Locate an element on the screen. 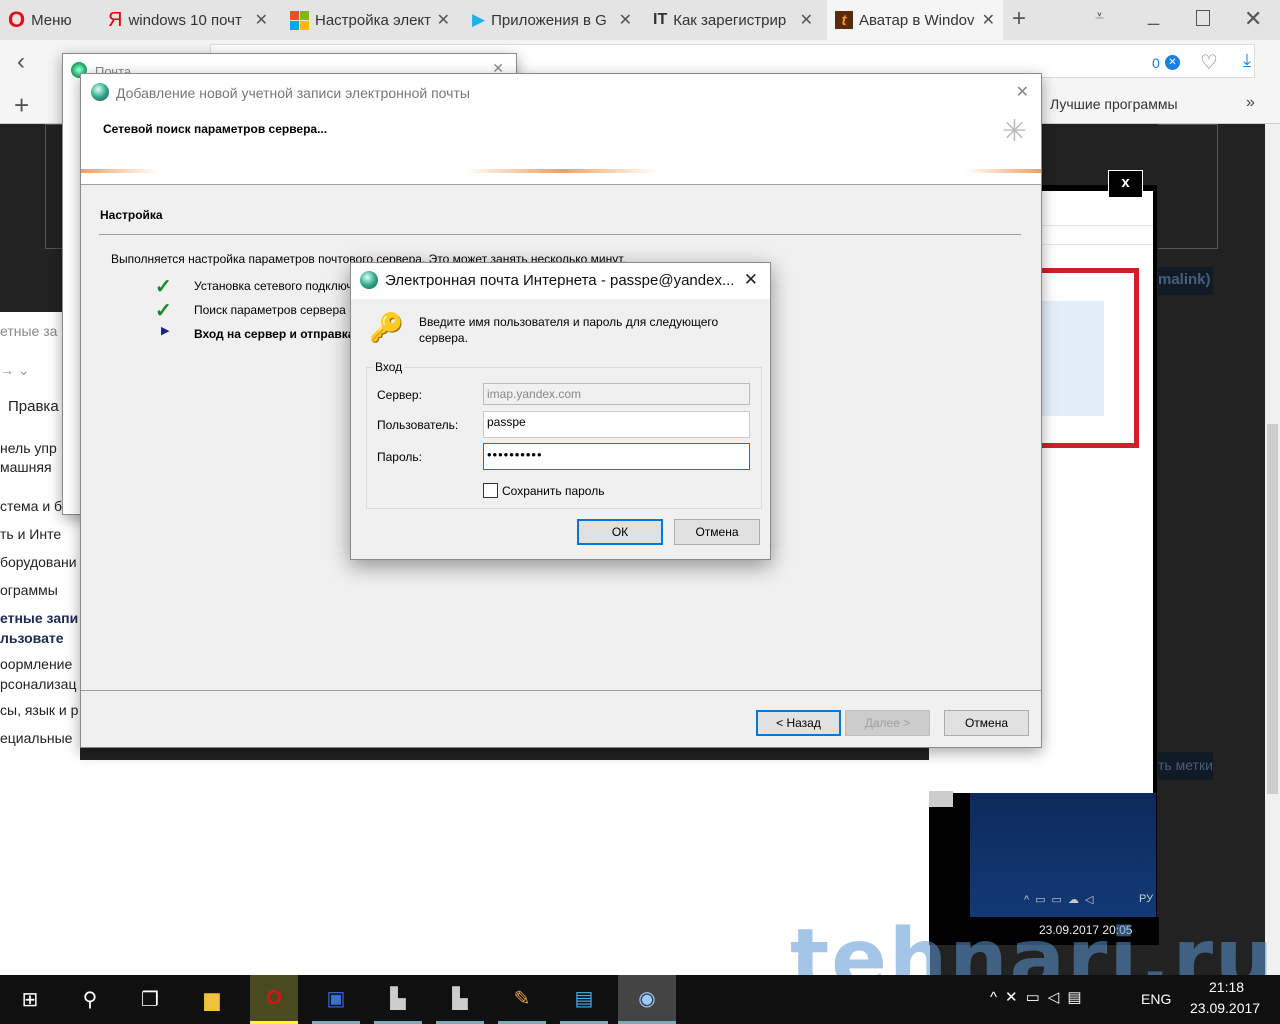  server-field: imap.yandex.com is located at coordinates (616, 394).